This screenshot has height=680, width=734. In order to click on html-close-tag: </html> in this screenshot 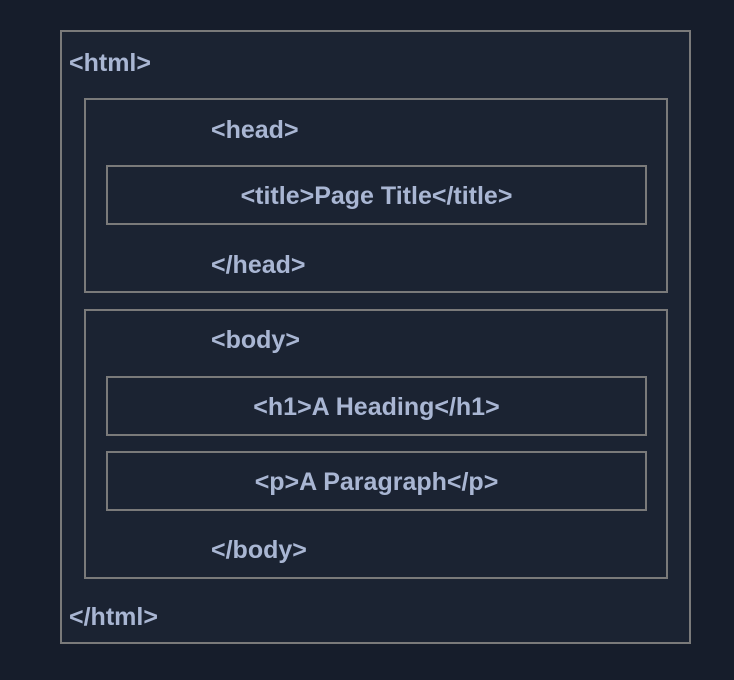, I will do `click(113, 617)`.